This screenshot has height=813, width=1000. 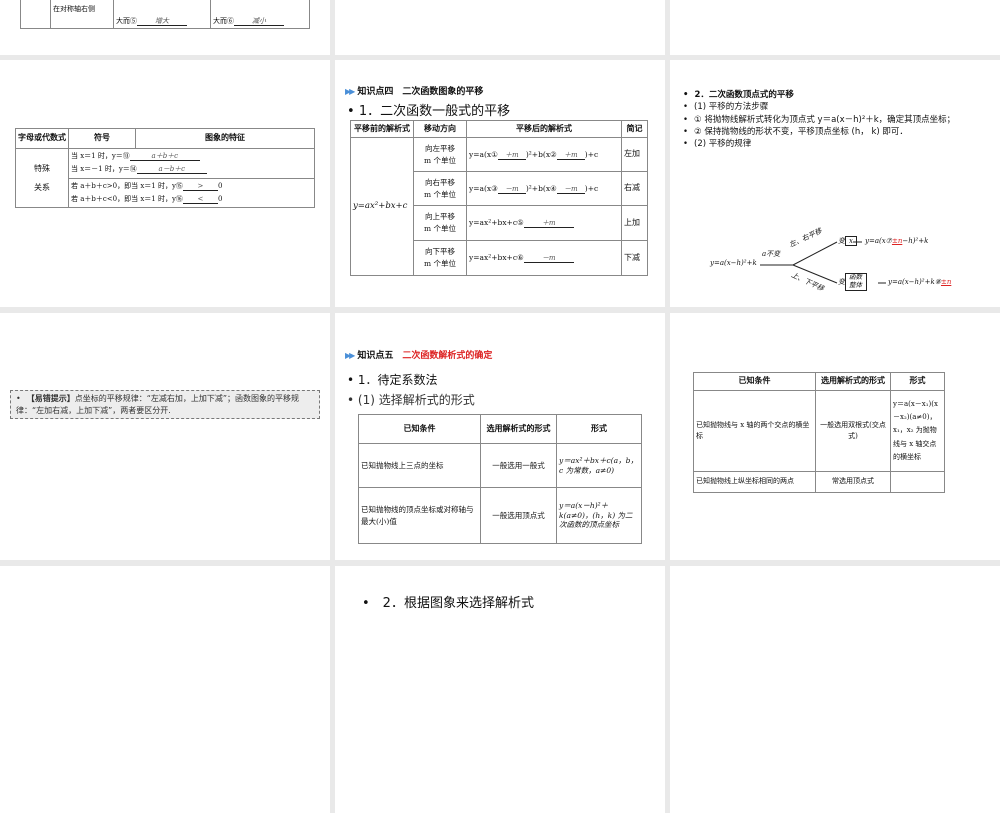 I want to click on cell: y=ax²+bx+c, so click(x=382, y=206).